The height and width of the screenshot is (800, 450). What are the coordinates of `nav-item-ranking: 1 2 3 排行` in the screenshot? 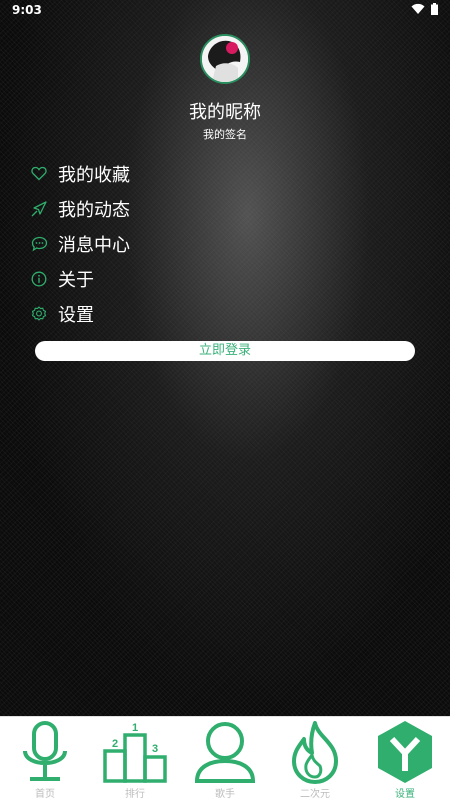 It's located at (135, 758).